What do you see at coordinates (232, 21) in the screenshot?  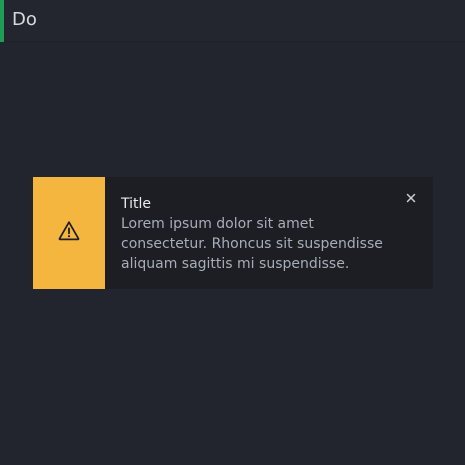 I see `header-bar: Do` at bounding box center [232, 21].